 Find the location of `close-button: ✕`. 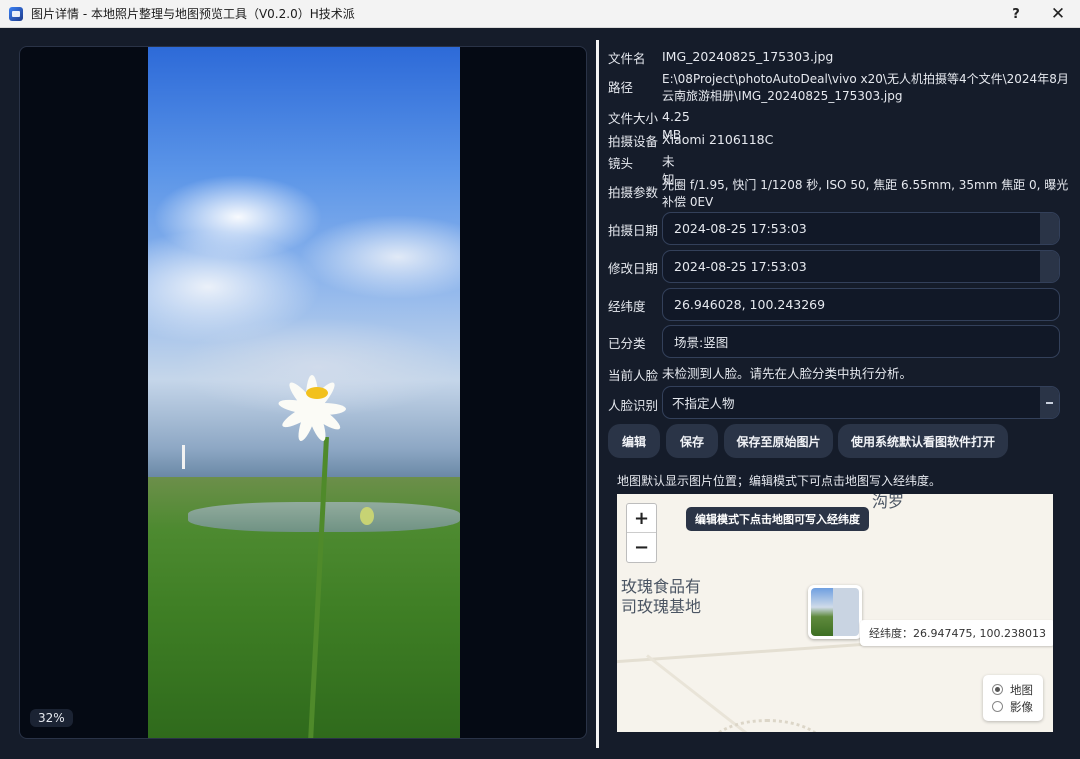

close-button: ✕ is located at coordinates (1058, 14).